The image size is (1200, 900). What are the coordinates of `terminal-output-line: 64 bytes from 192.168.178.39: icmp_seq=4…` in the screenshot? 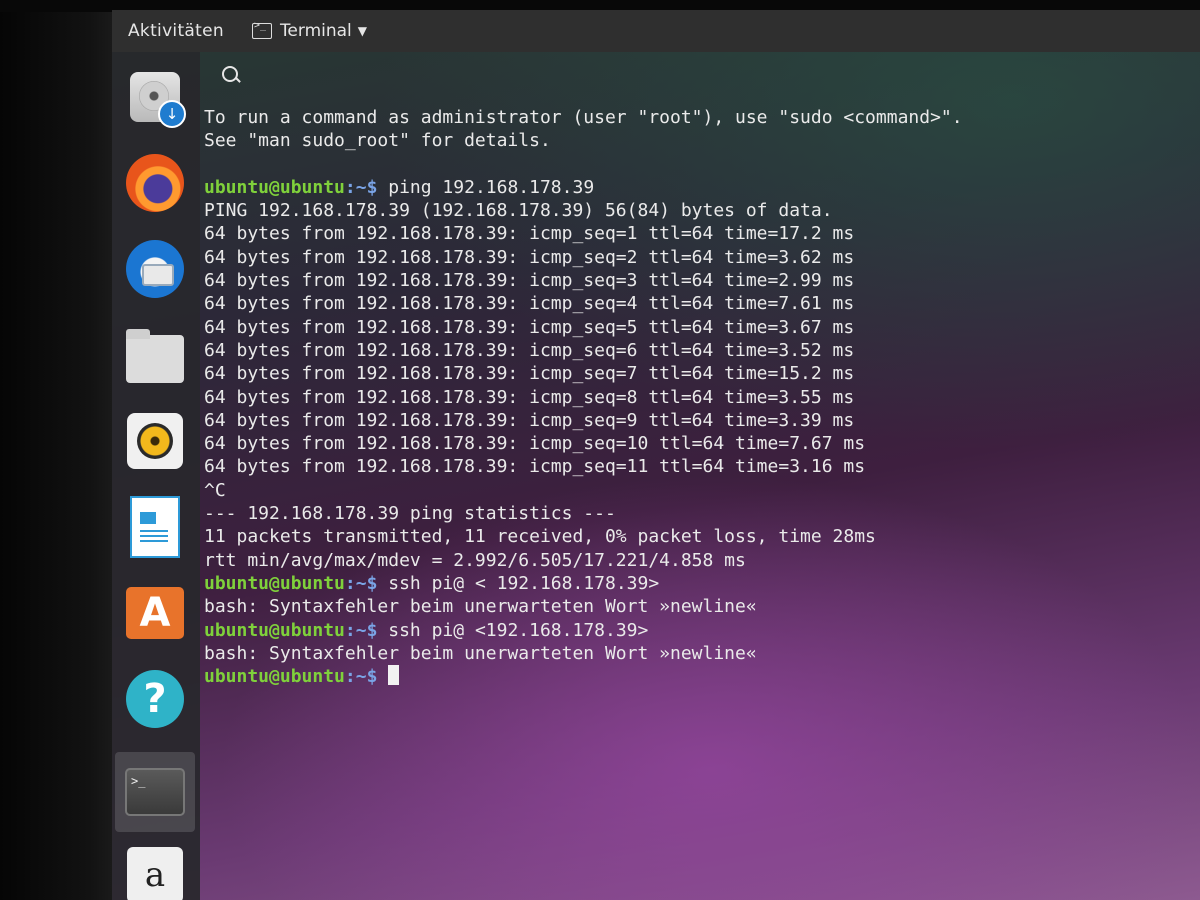 It's located at (529, 304).